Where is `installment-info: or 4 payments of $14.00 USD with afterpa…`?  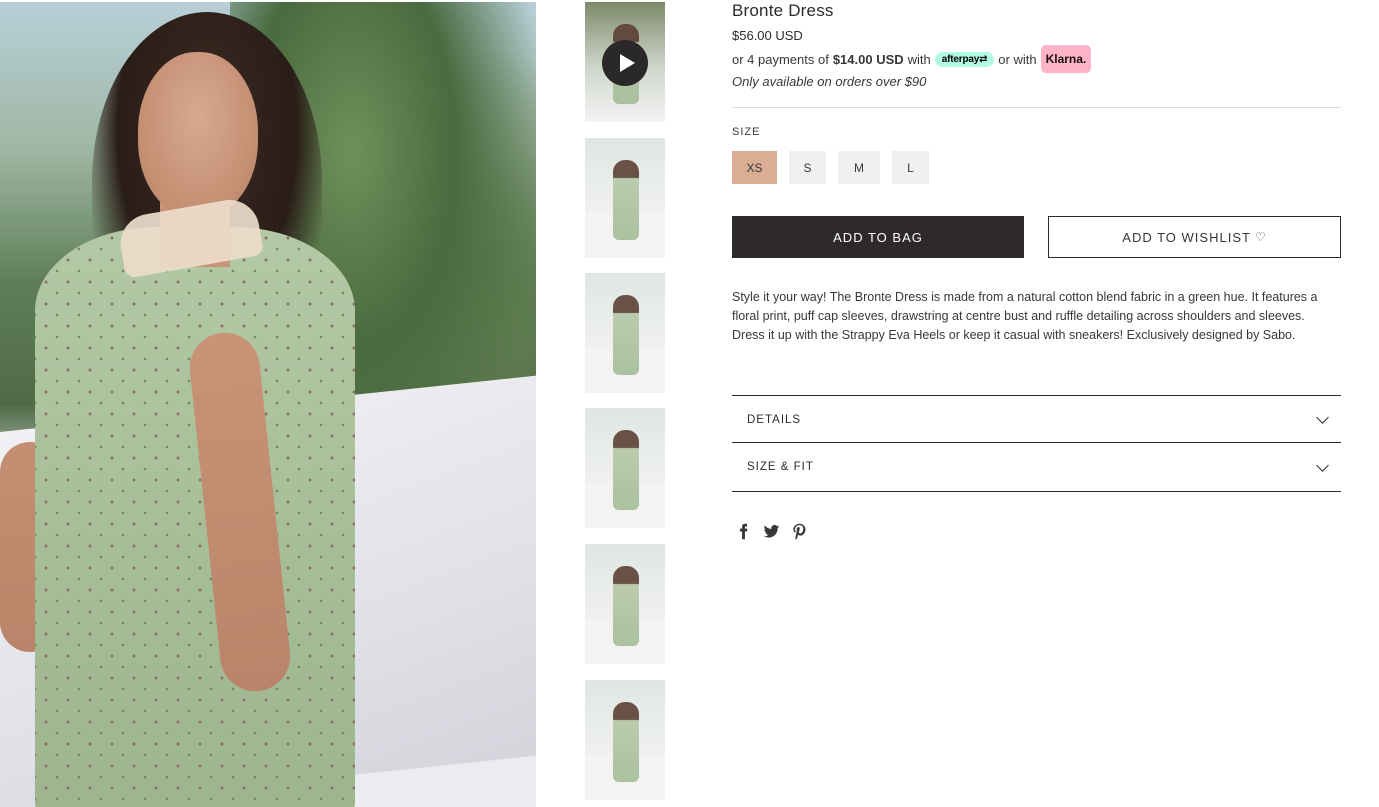
installment-info: or 4 payments of $14.00 USD with afterpa… is located at coordinates (912, 59).